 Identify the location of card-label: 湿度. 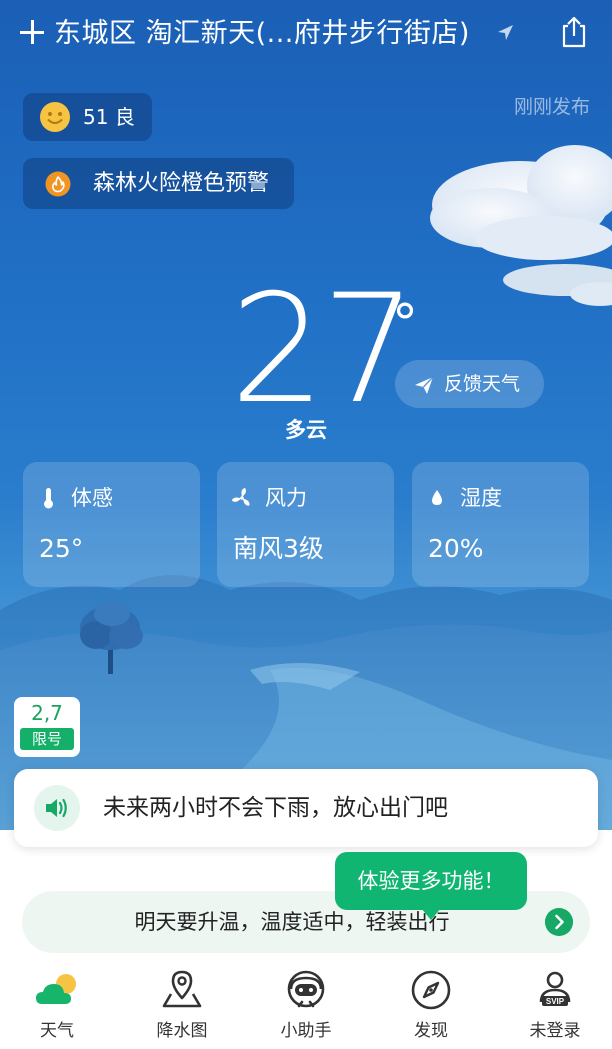
(481, 498).